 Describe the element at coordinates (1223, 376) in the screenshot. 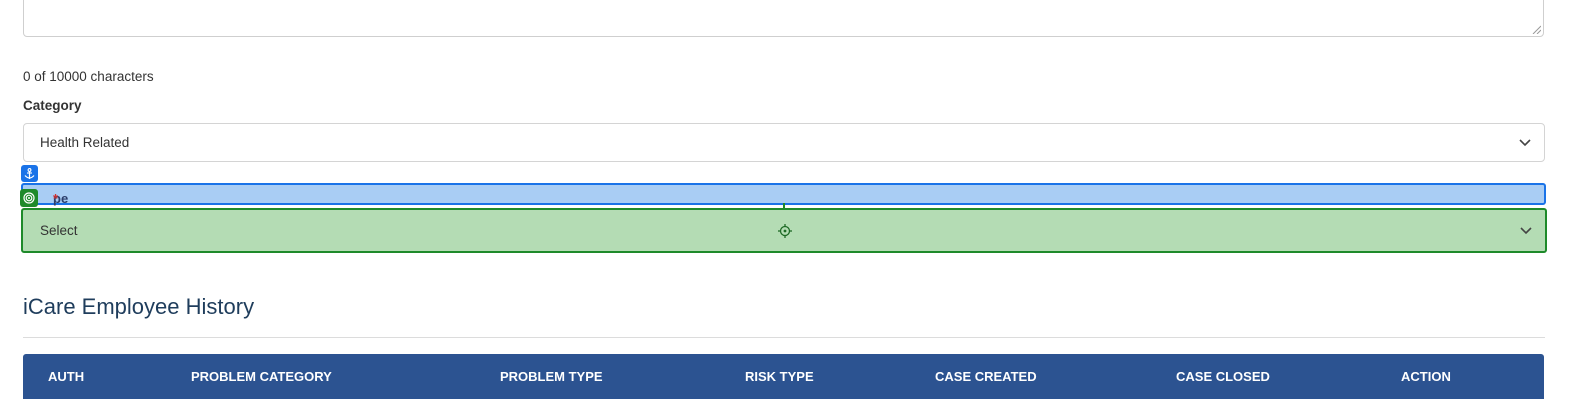

I see `column-header-case-closed: CASE CLOSED` at that location.